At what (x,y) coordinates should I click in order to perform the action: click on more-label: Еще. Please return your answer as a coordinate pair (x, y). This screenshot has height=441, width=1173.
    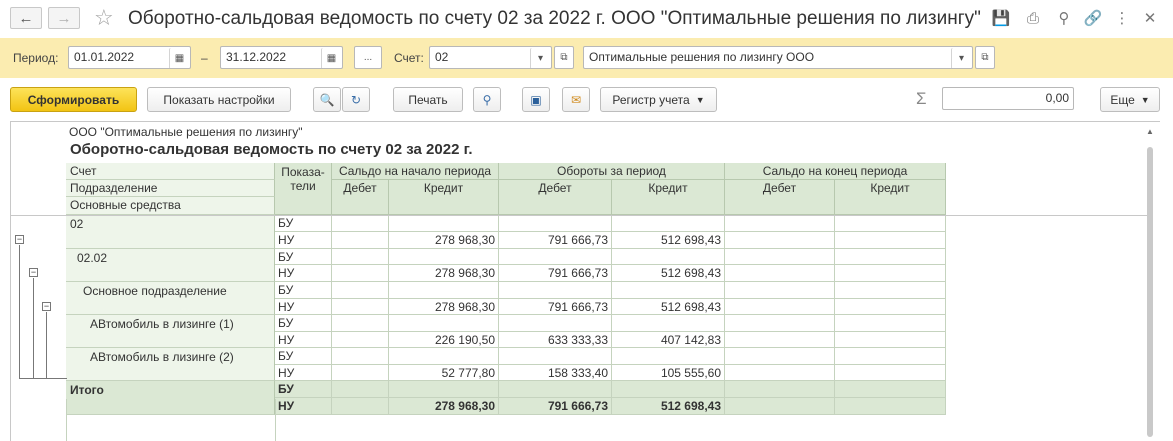
    Looking at the image, I should click on (1122, 99).